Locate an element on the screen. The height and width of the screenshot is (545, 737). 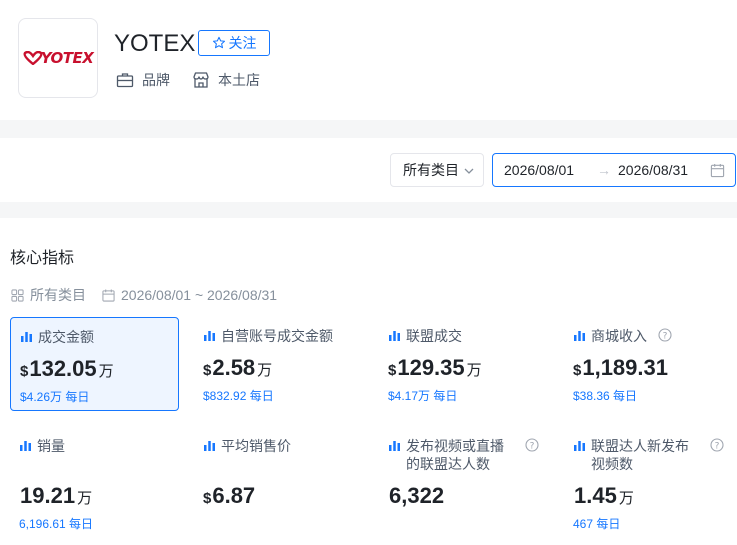
brand-name: YOTEX is located at coordinates (155, 43).